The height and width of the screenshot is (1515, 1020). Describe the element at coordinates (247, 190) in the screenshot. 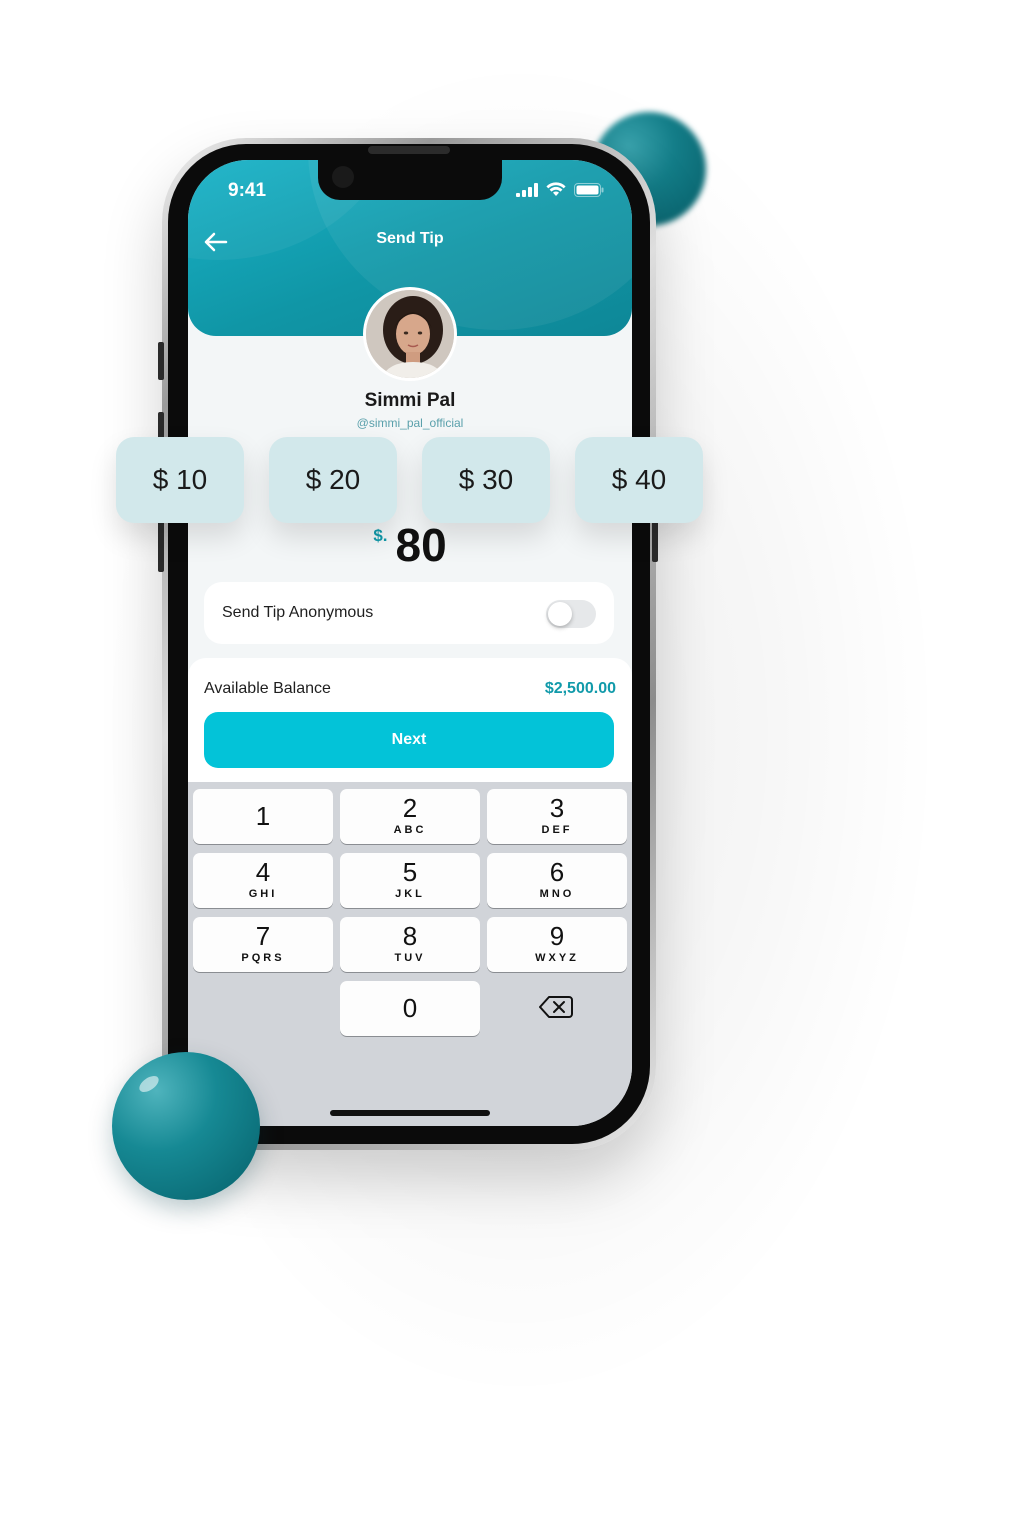

I see `status-time: 9:41` at that location.